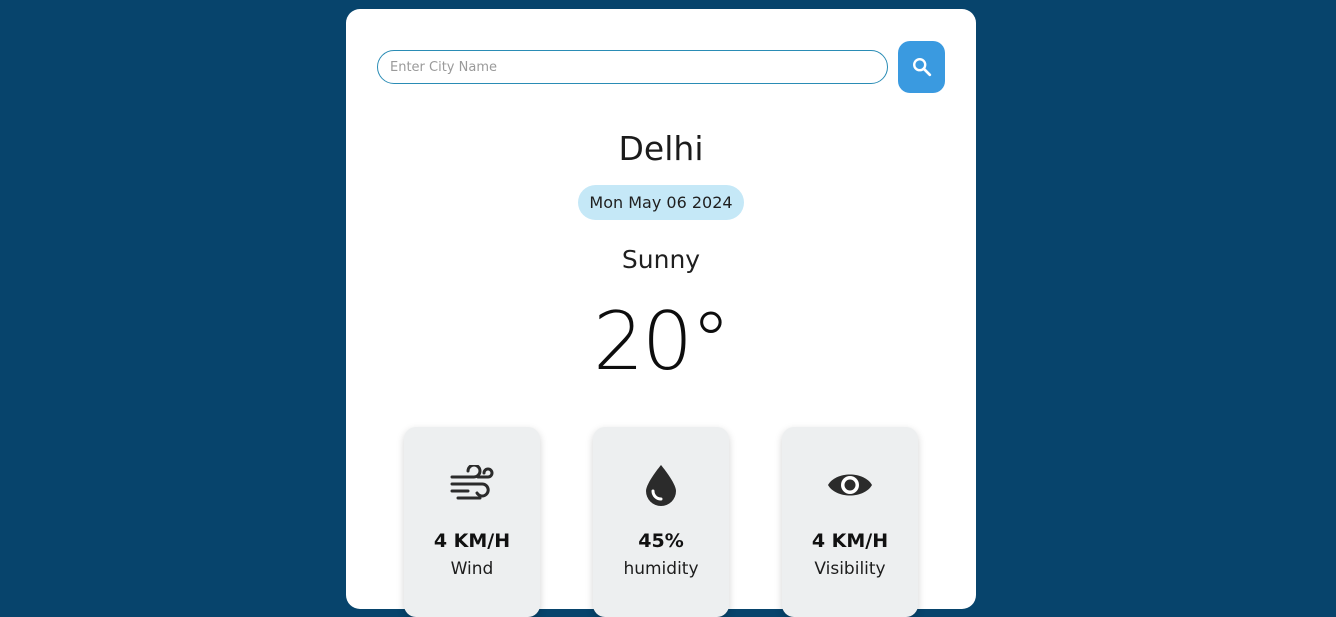  Describe the element at coordinates (850, 569) in the screenshot. I see `visibility-label: Visibility` at that location.